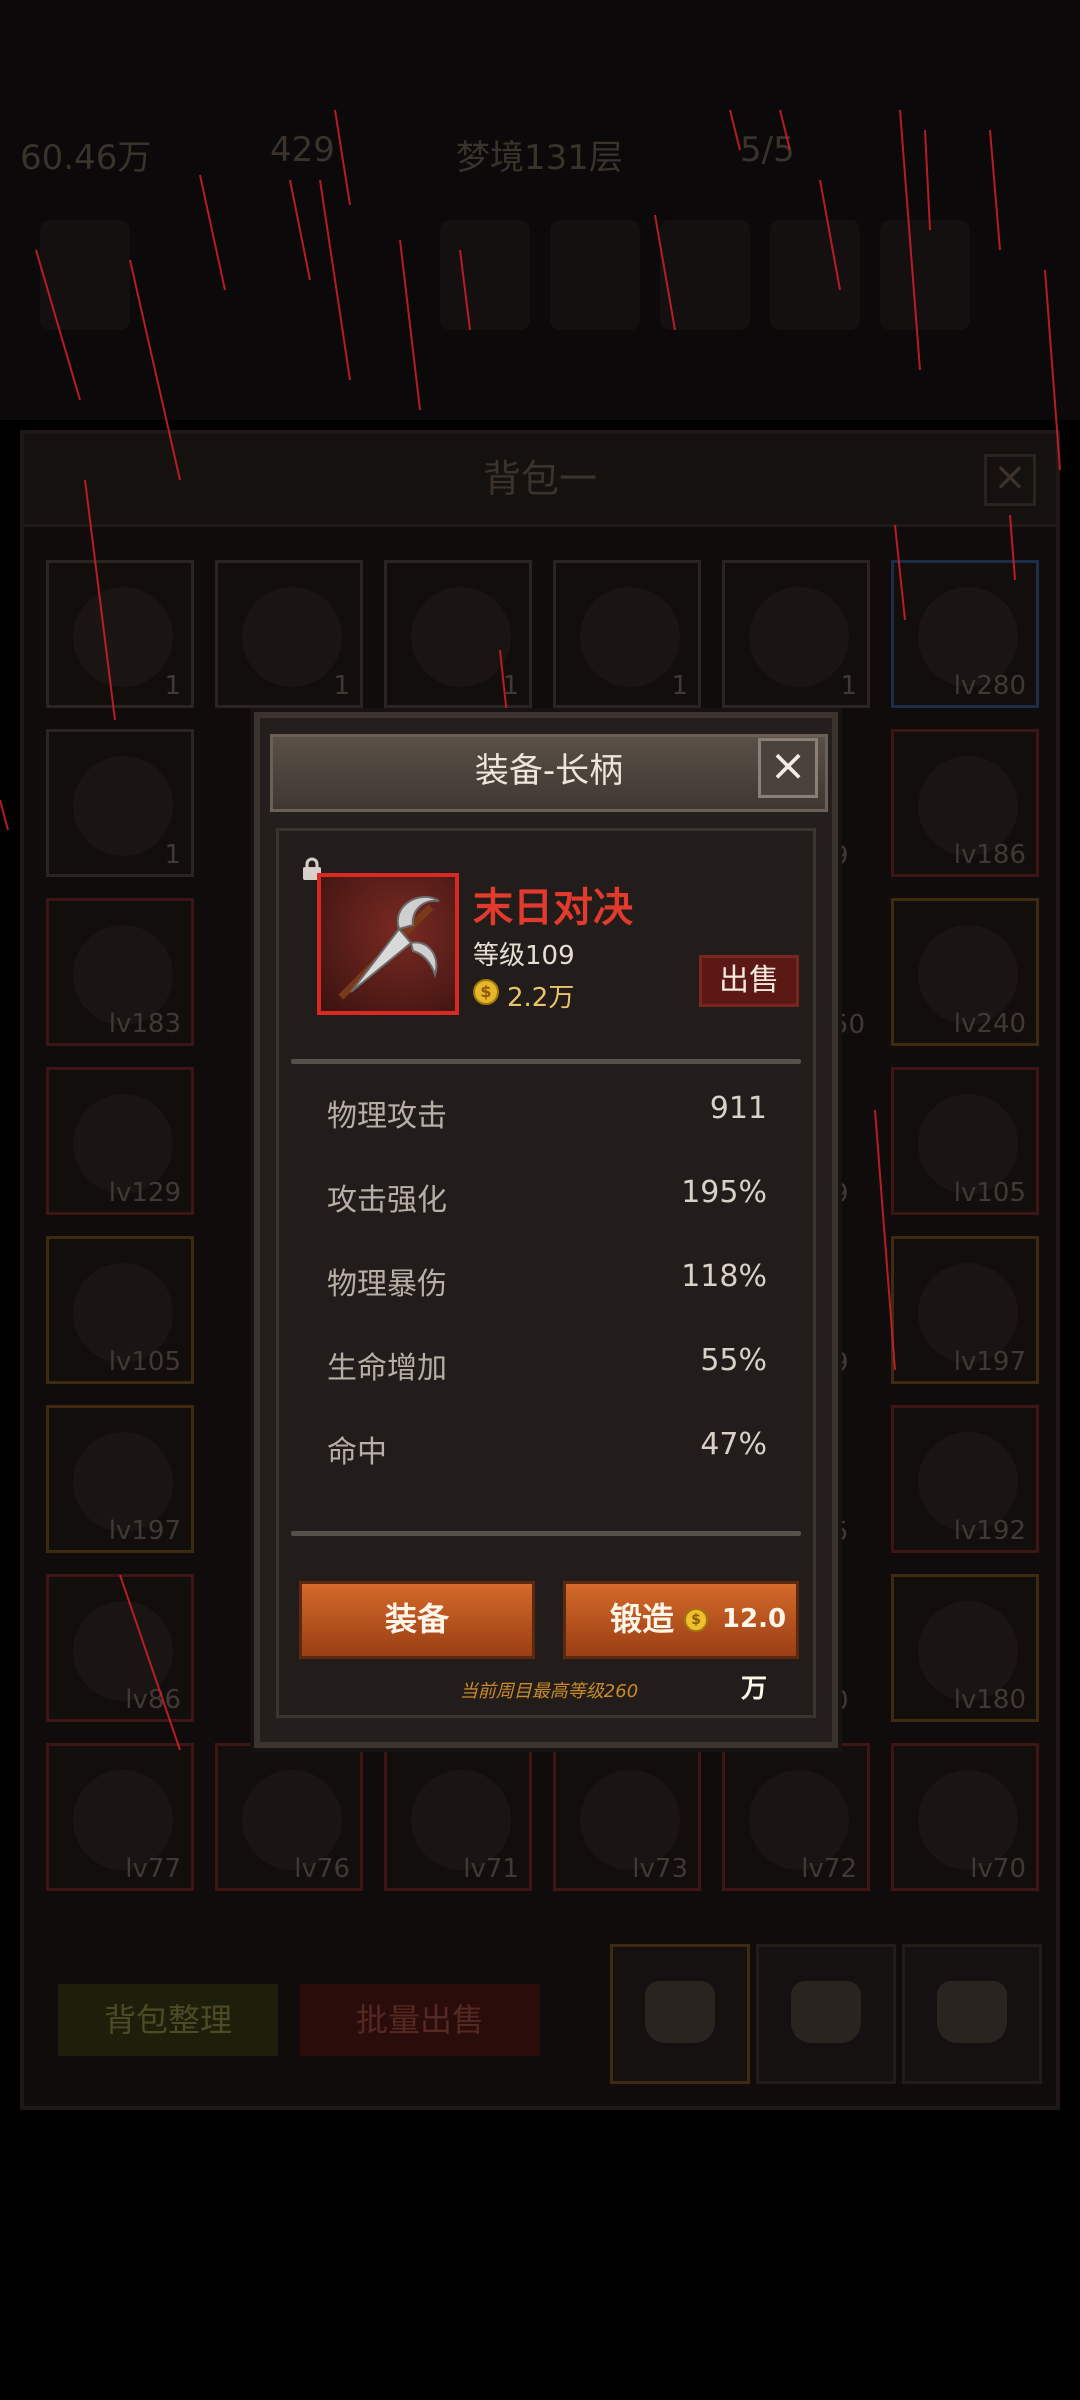 This screenshot has height=2400, width=1080. I want to click on sell-button: 出售, so click(749, 981).